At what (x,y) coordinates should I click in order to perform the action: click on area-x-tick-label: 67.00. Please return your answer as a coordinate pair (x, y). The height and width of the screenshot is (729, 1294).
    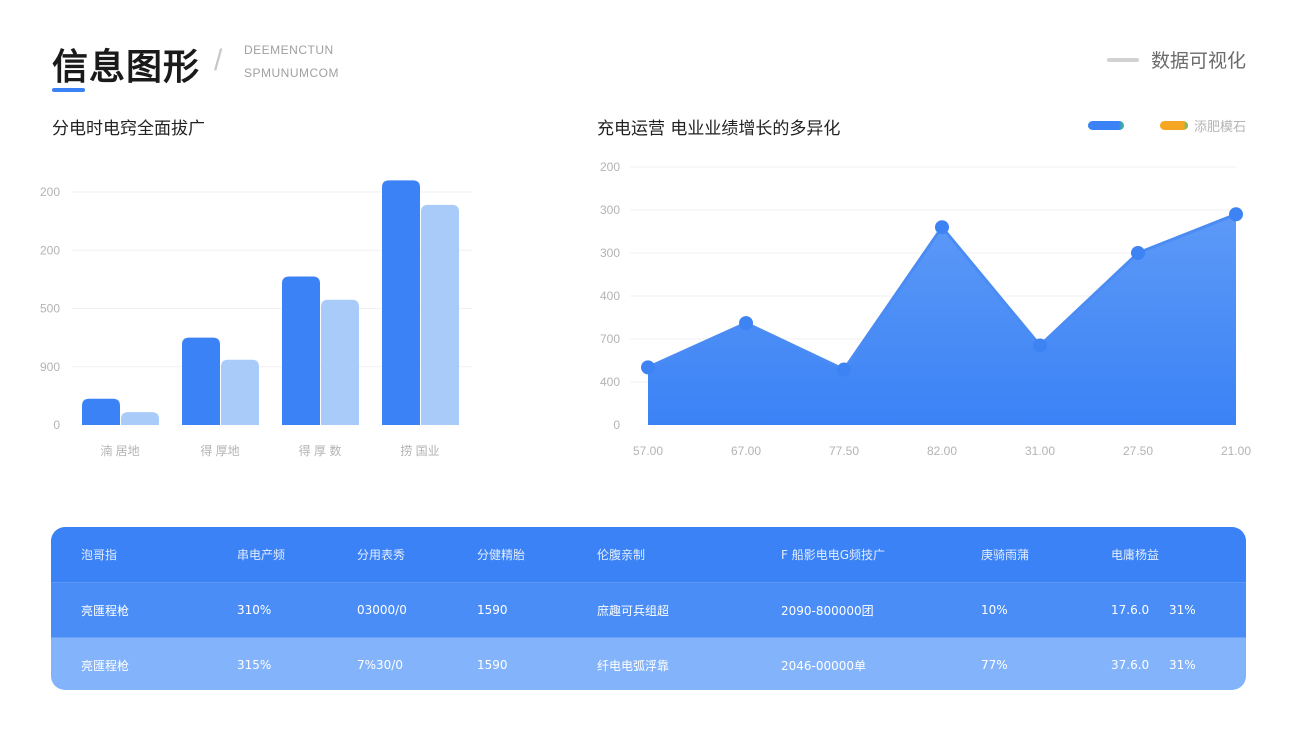
    Looking at the image, I should click on (746, 451).